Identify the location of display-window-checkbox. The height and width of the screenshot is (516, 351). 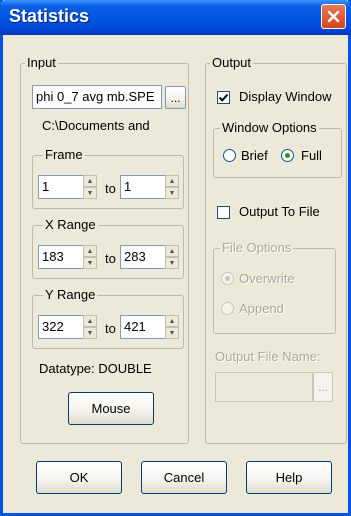
(223, 97).